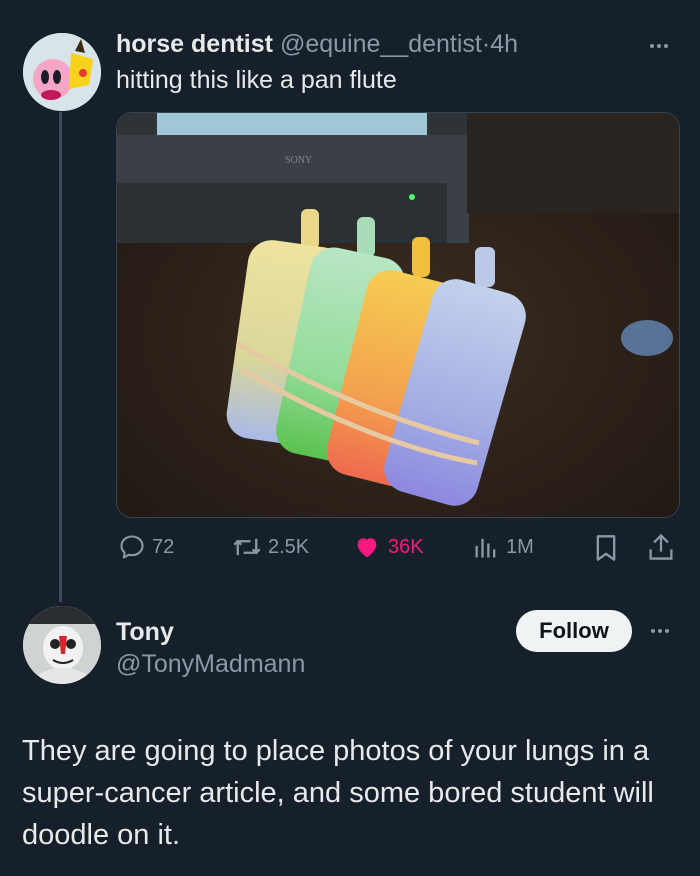  I want to click on share-icon, so click(661, 546).